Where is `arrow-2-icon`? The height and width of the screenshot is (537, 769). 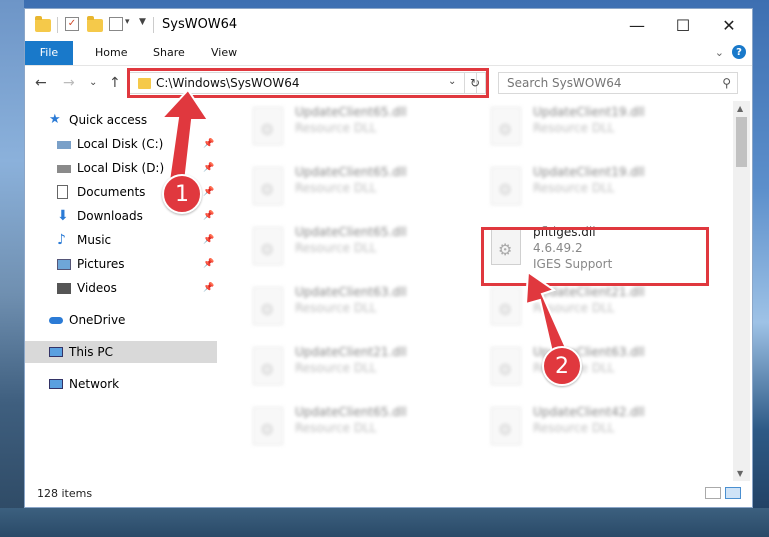
arrow-2-icon is located at coordinates (546, 312).